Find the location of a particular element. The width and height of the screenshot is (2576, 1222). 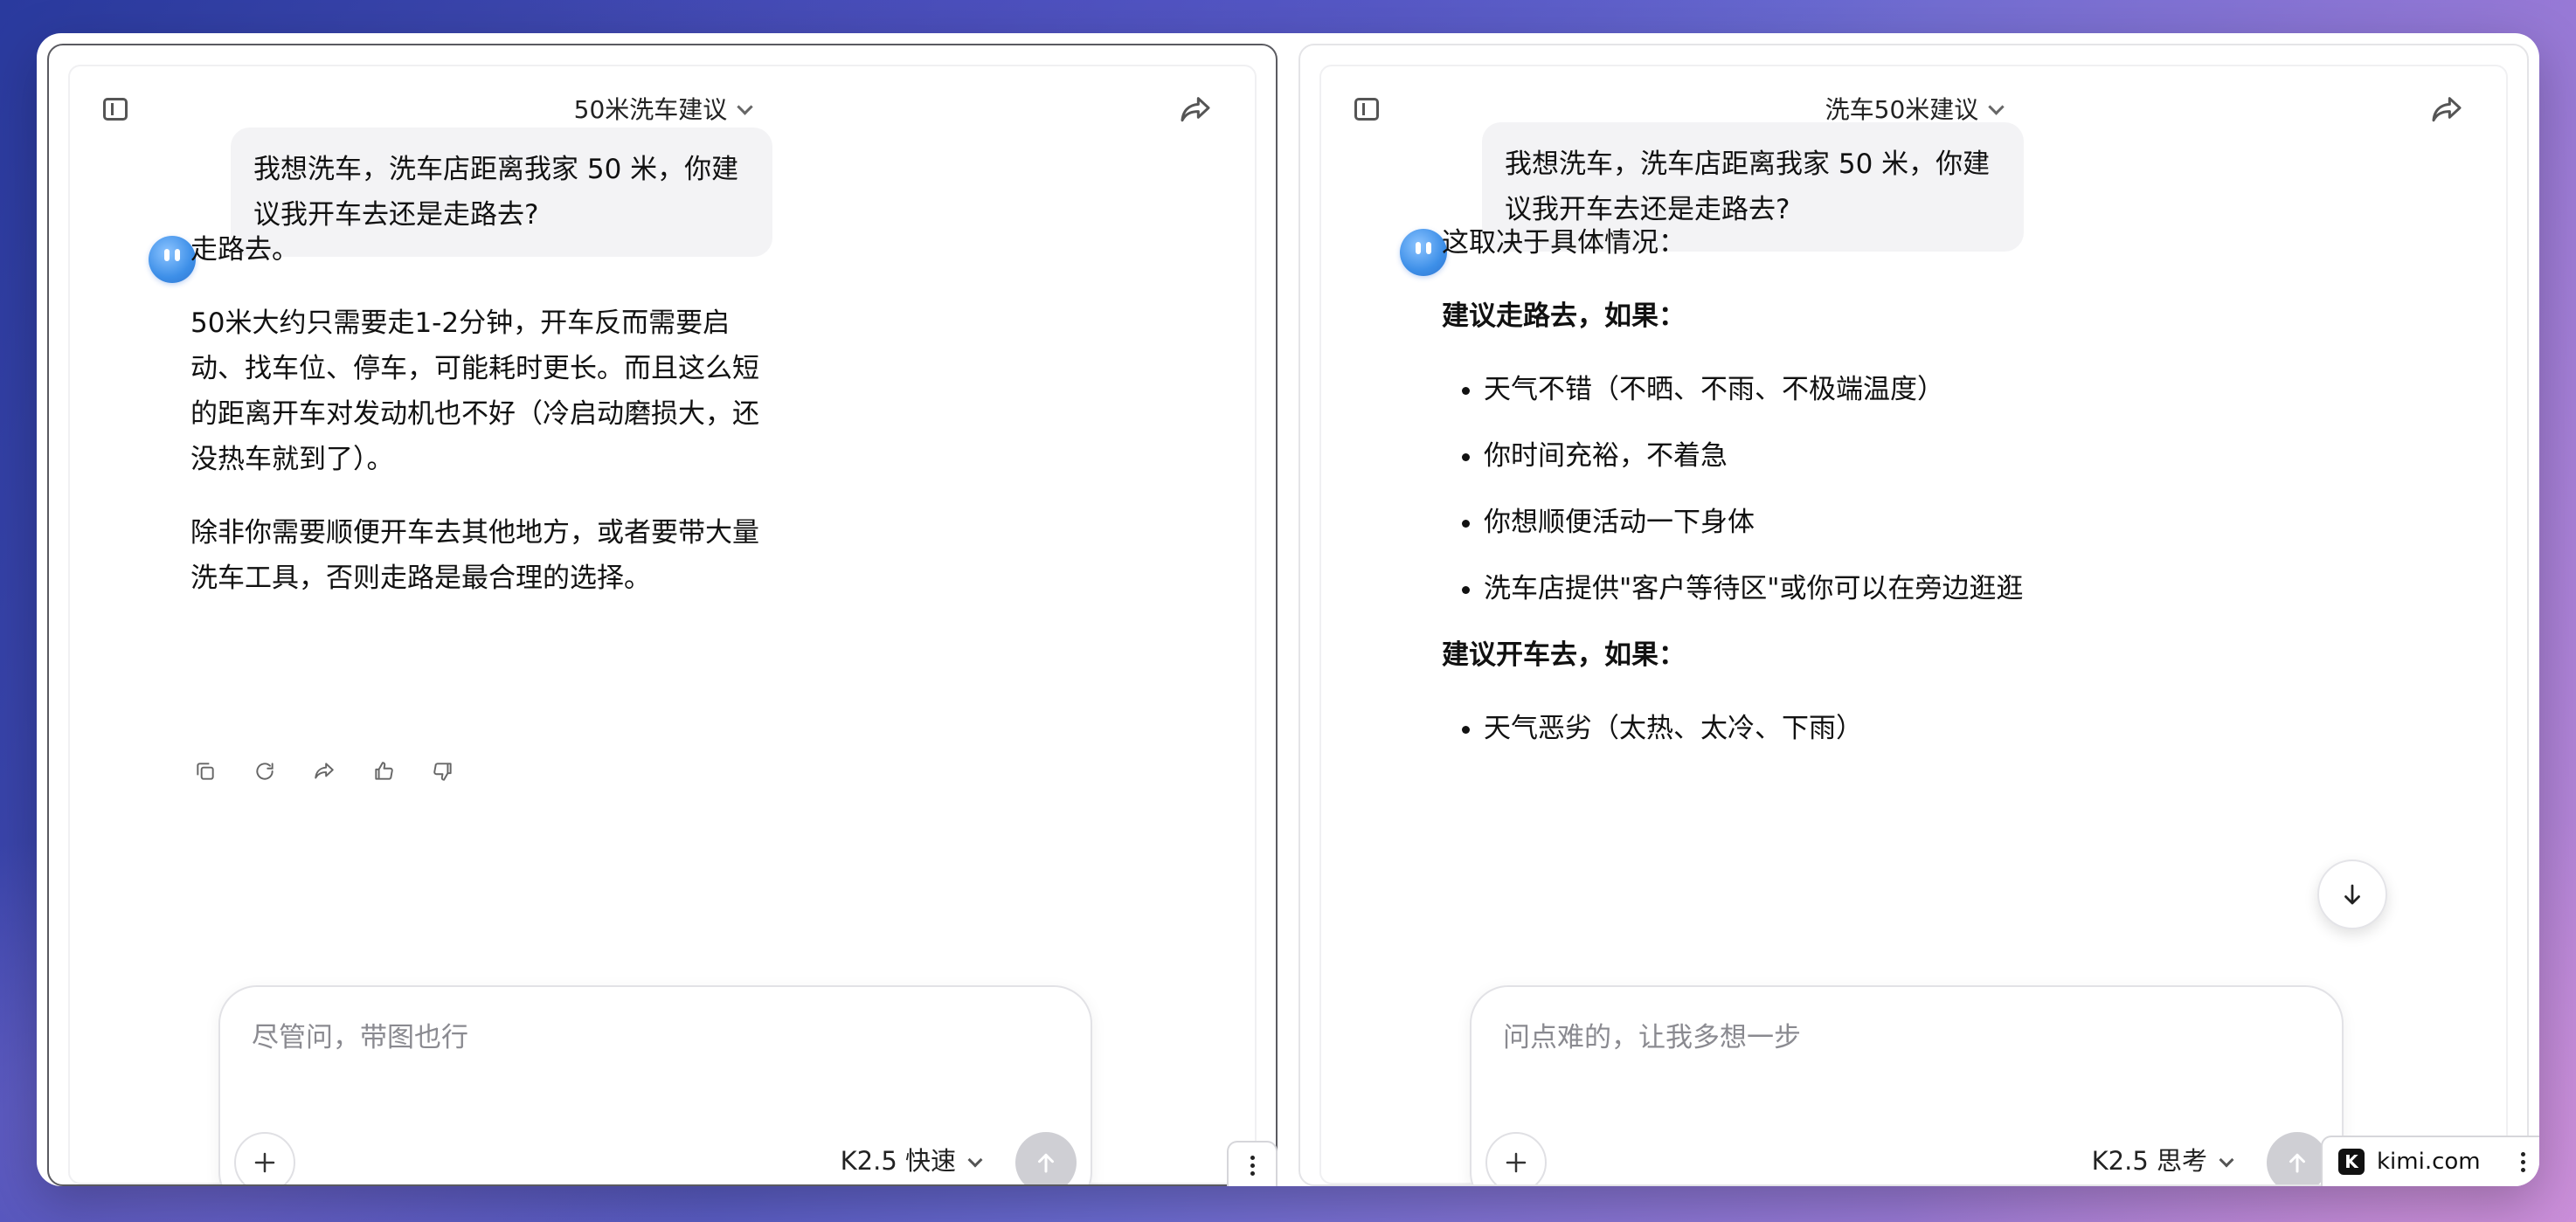

left-title-text: 50米洗车建议 is located at coordinates (650, 109).